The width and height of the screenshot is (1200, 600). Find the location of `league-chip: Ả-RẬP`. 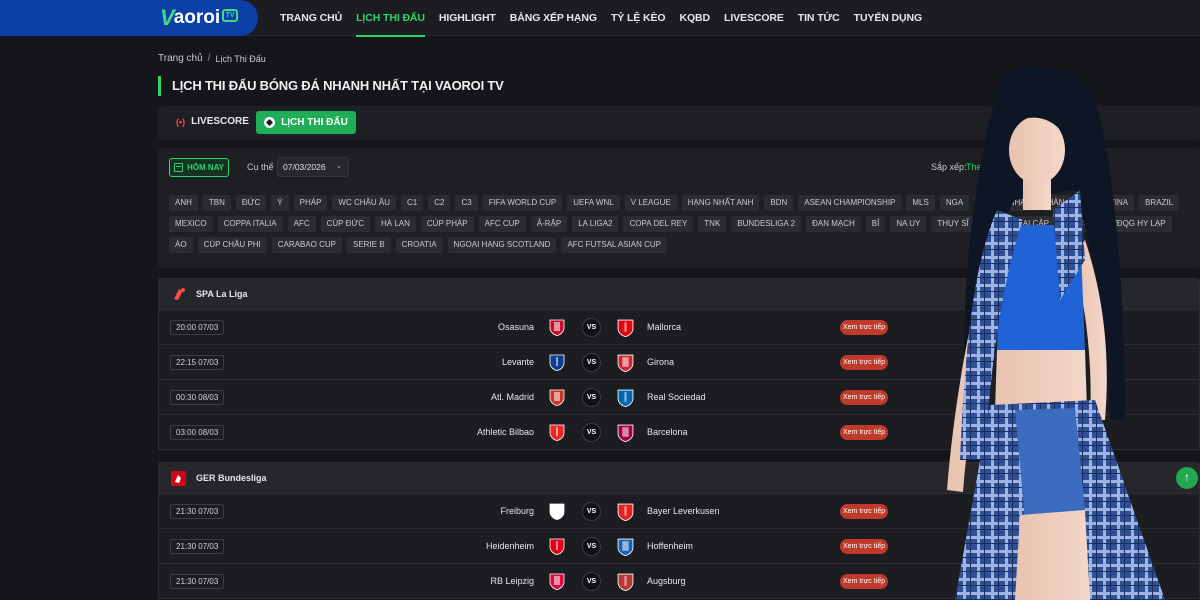

league-chip: Ả-RẬP is located at coordinates (549, 224).